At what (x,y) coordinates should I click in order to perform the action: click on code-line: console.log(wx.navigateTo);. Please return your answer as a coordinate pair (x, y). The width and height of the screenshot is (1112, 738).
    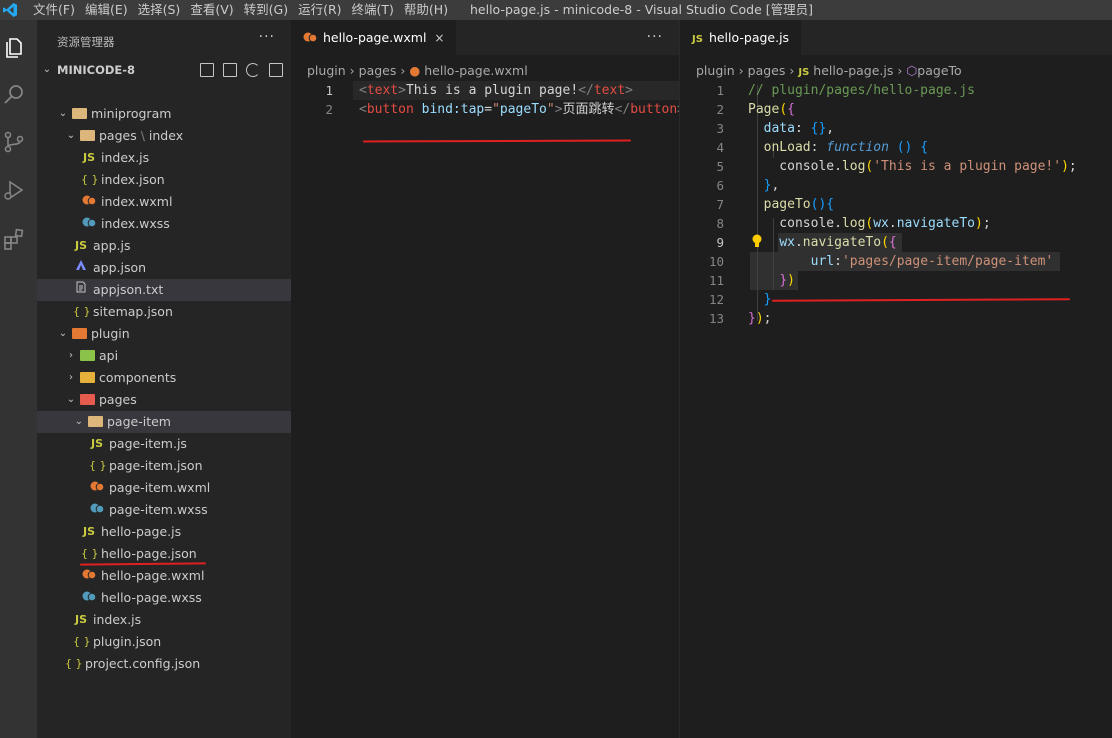
    Looking at the image, I should click on (869, 223).